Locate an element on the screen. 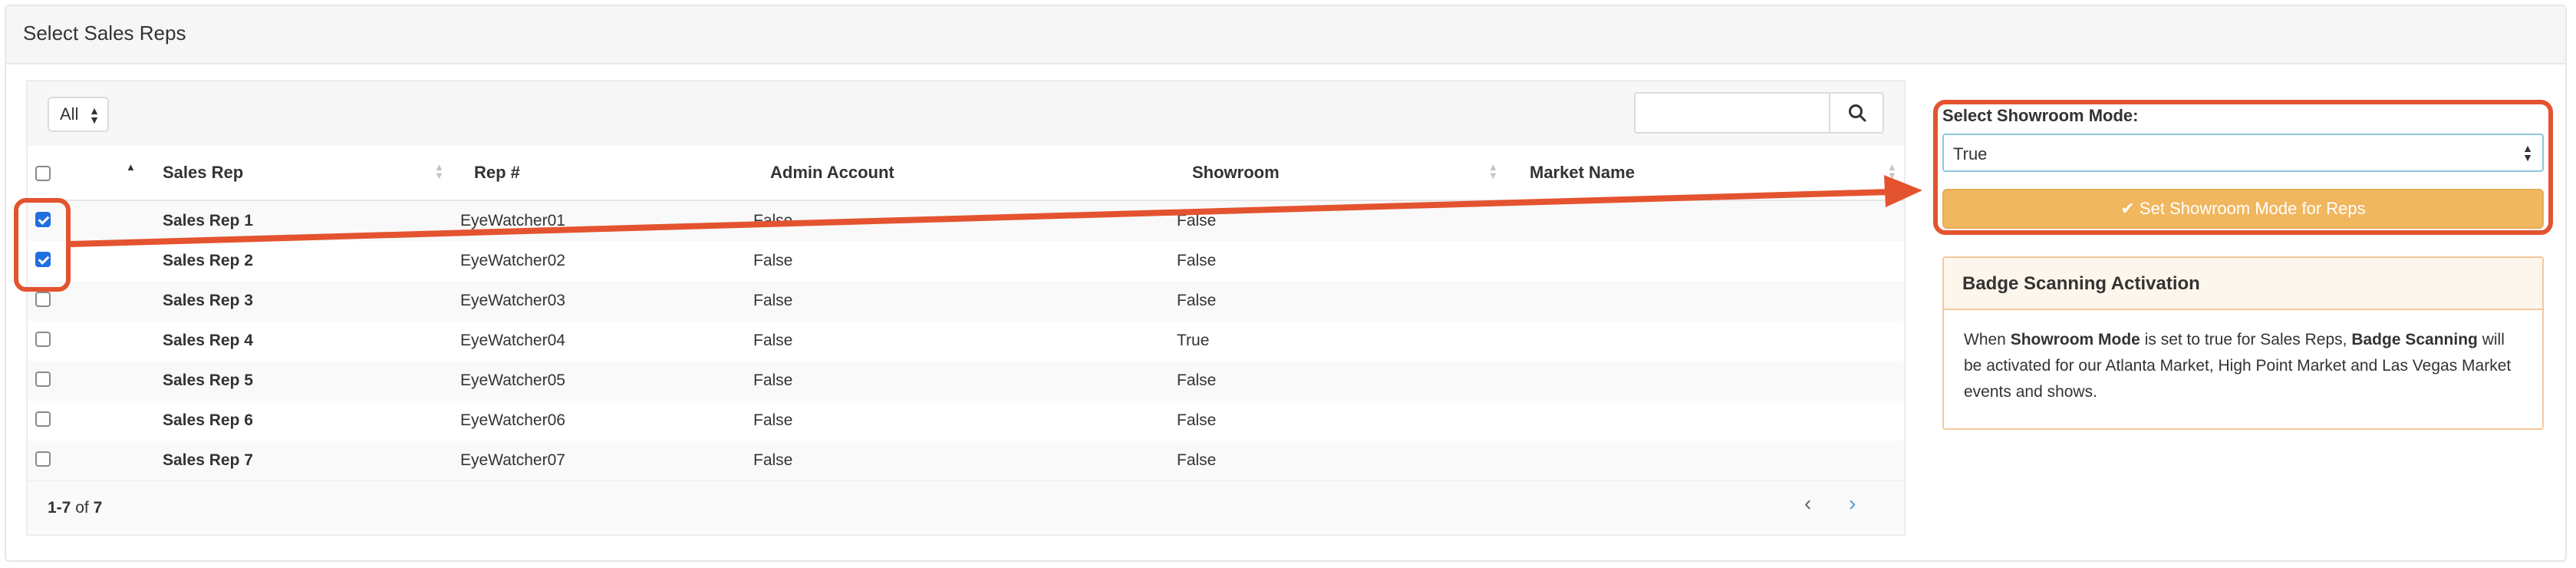 The height and width of the screenshot is (568, 2576). annotation-arrow is located at coordinates (996, 211).